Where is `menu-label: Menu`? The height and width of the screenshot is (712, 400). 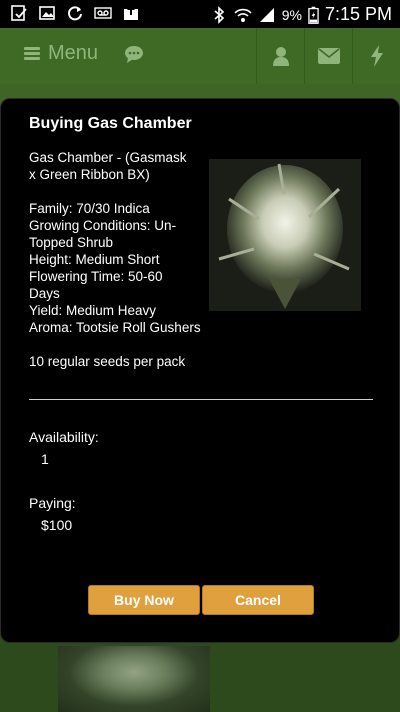 menu-label: Menu is located at coordinates (73, 53).